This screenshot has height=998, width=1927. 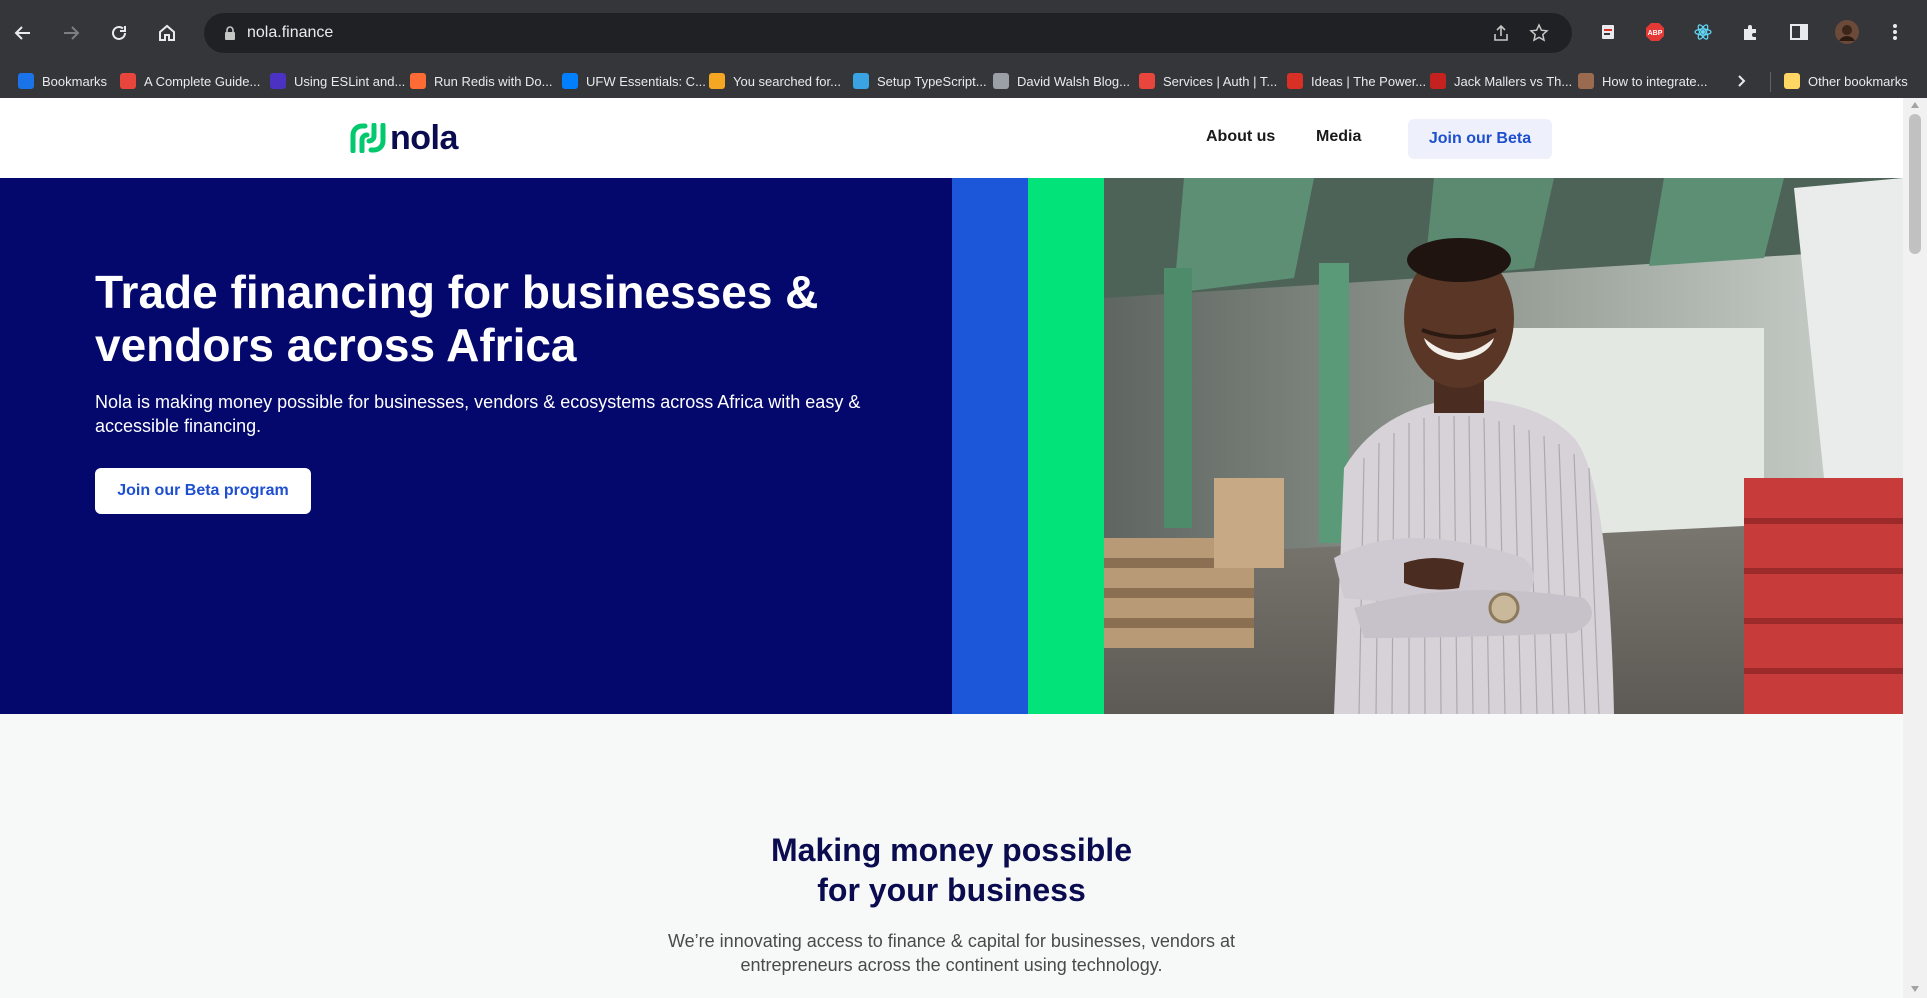 I want to click on address-bar: nola.finance, so click(x=888, y=33).